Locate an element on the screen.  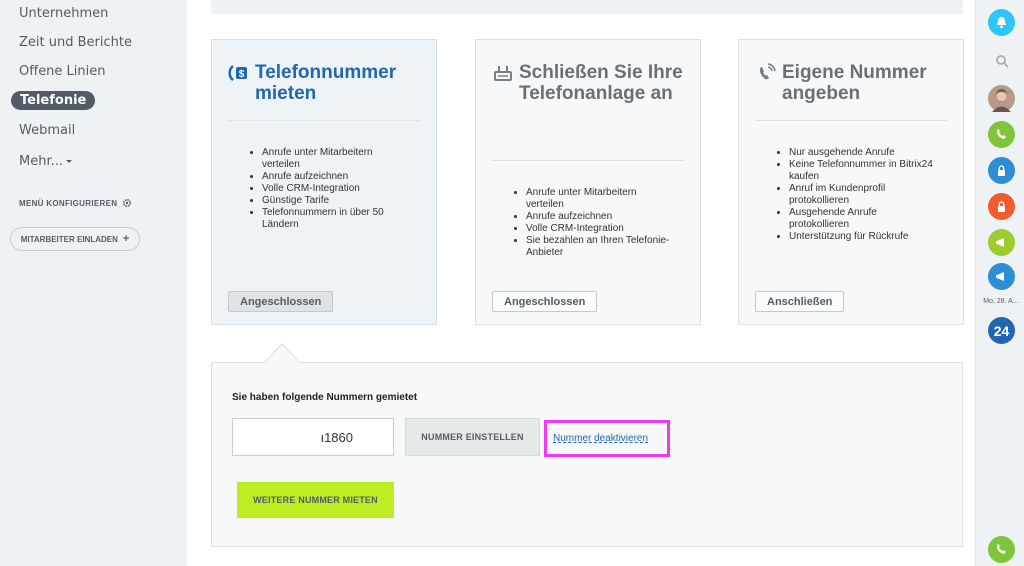
top-strip is located at coordinates (587, 7).